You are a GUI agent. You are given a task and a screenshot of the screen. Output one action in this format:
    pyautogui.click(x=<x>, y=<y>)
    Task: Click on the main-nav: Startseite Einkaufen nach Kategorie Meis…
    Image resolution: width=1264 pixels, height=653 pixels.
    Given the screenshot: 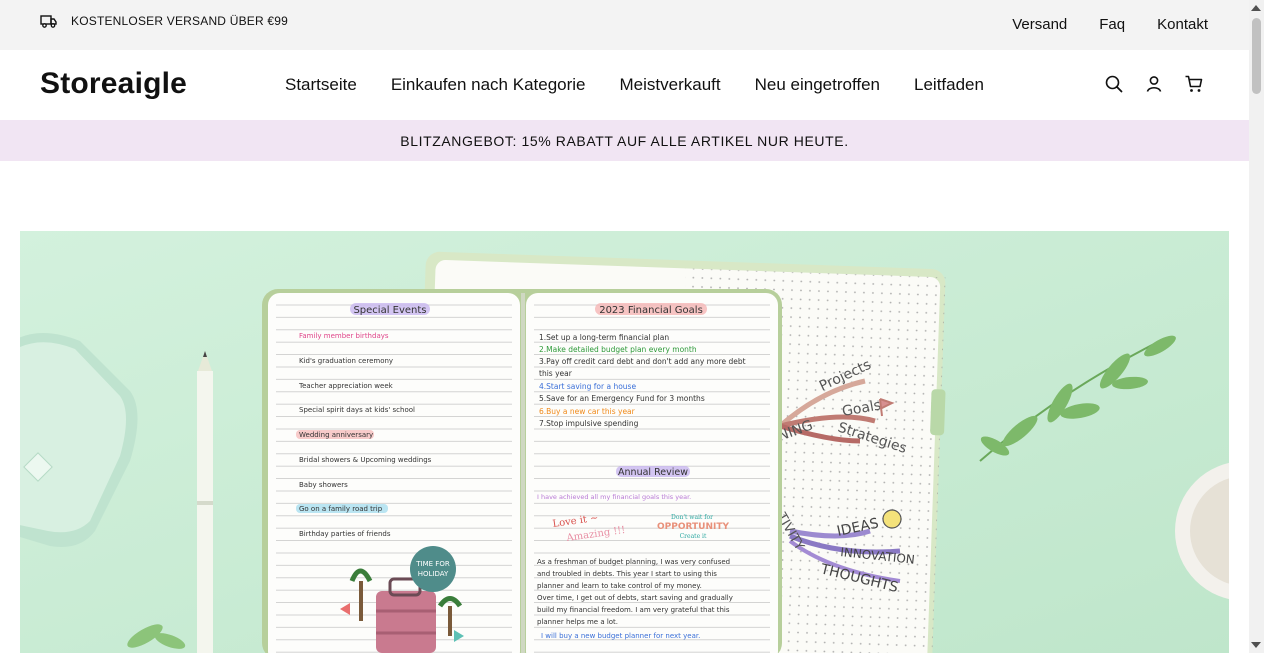 What is the action you would take?
    pyautogui.click(x=634, y=85)
    